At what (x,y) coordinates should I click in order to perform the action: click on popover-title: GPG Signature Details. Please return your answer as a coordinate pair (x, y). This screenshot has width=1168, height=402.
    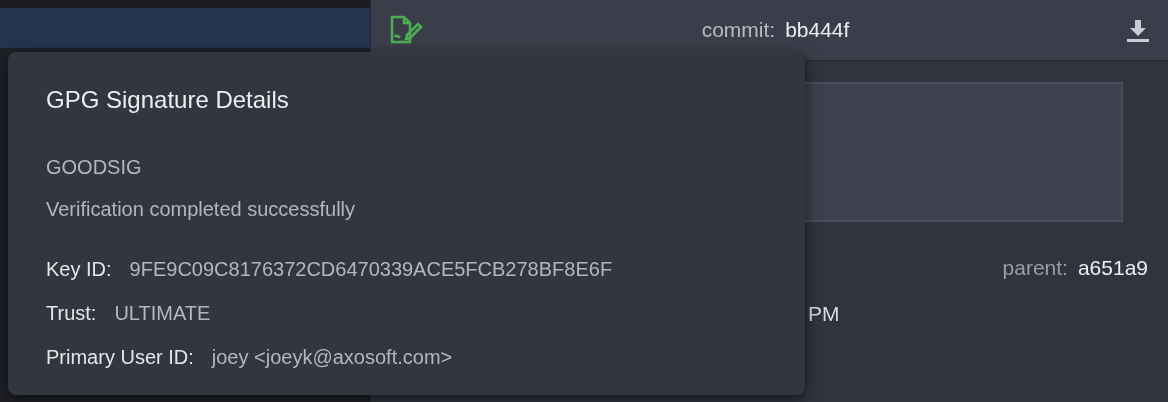
    Looking at the image, I should click on (168, 100).